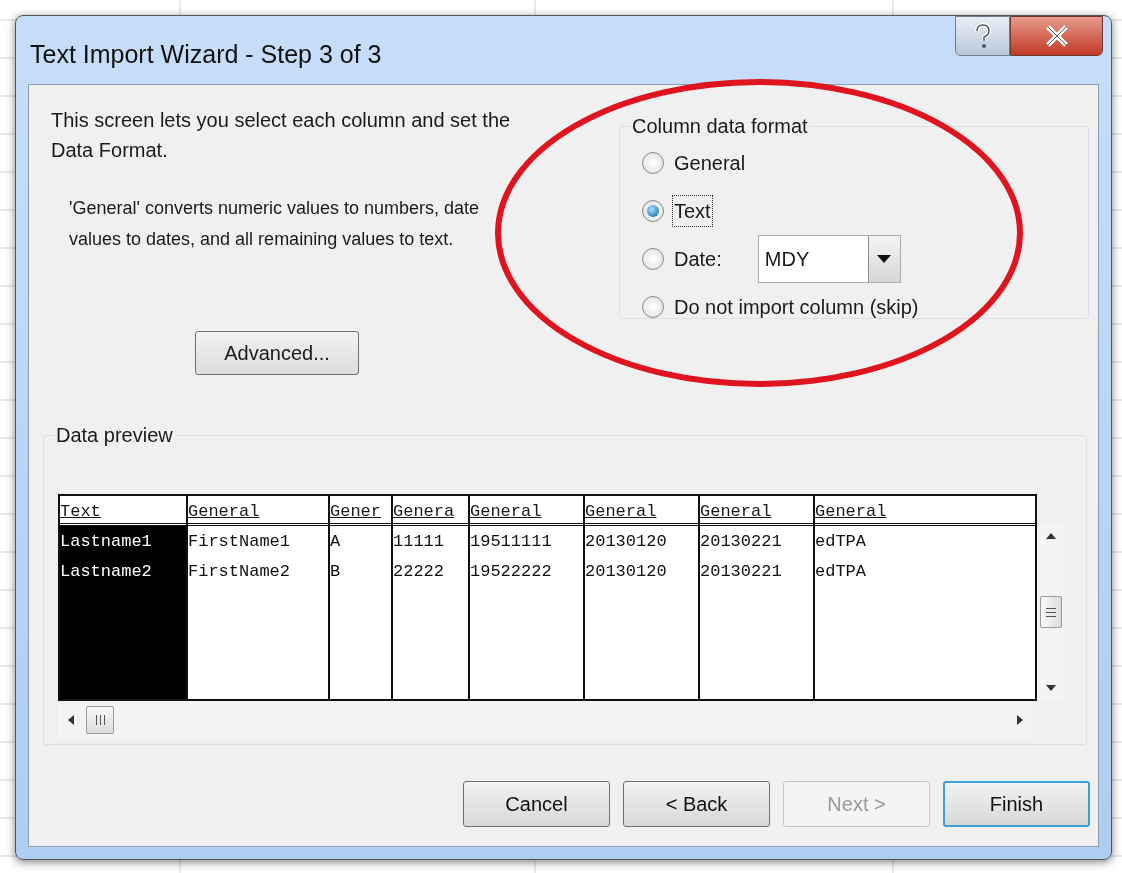 Image resolution: width=1122 pixels, height=873 pixels. What do you see at coordinates (240, 572) in the screenshot?
I see `preview-cell-text: FirstName2` at bounding box center [240, 572].